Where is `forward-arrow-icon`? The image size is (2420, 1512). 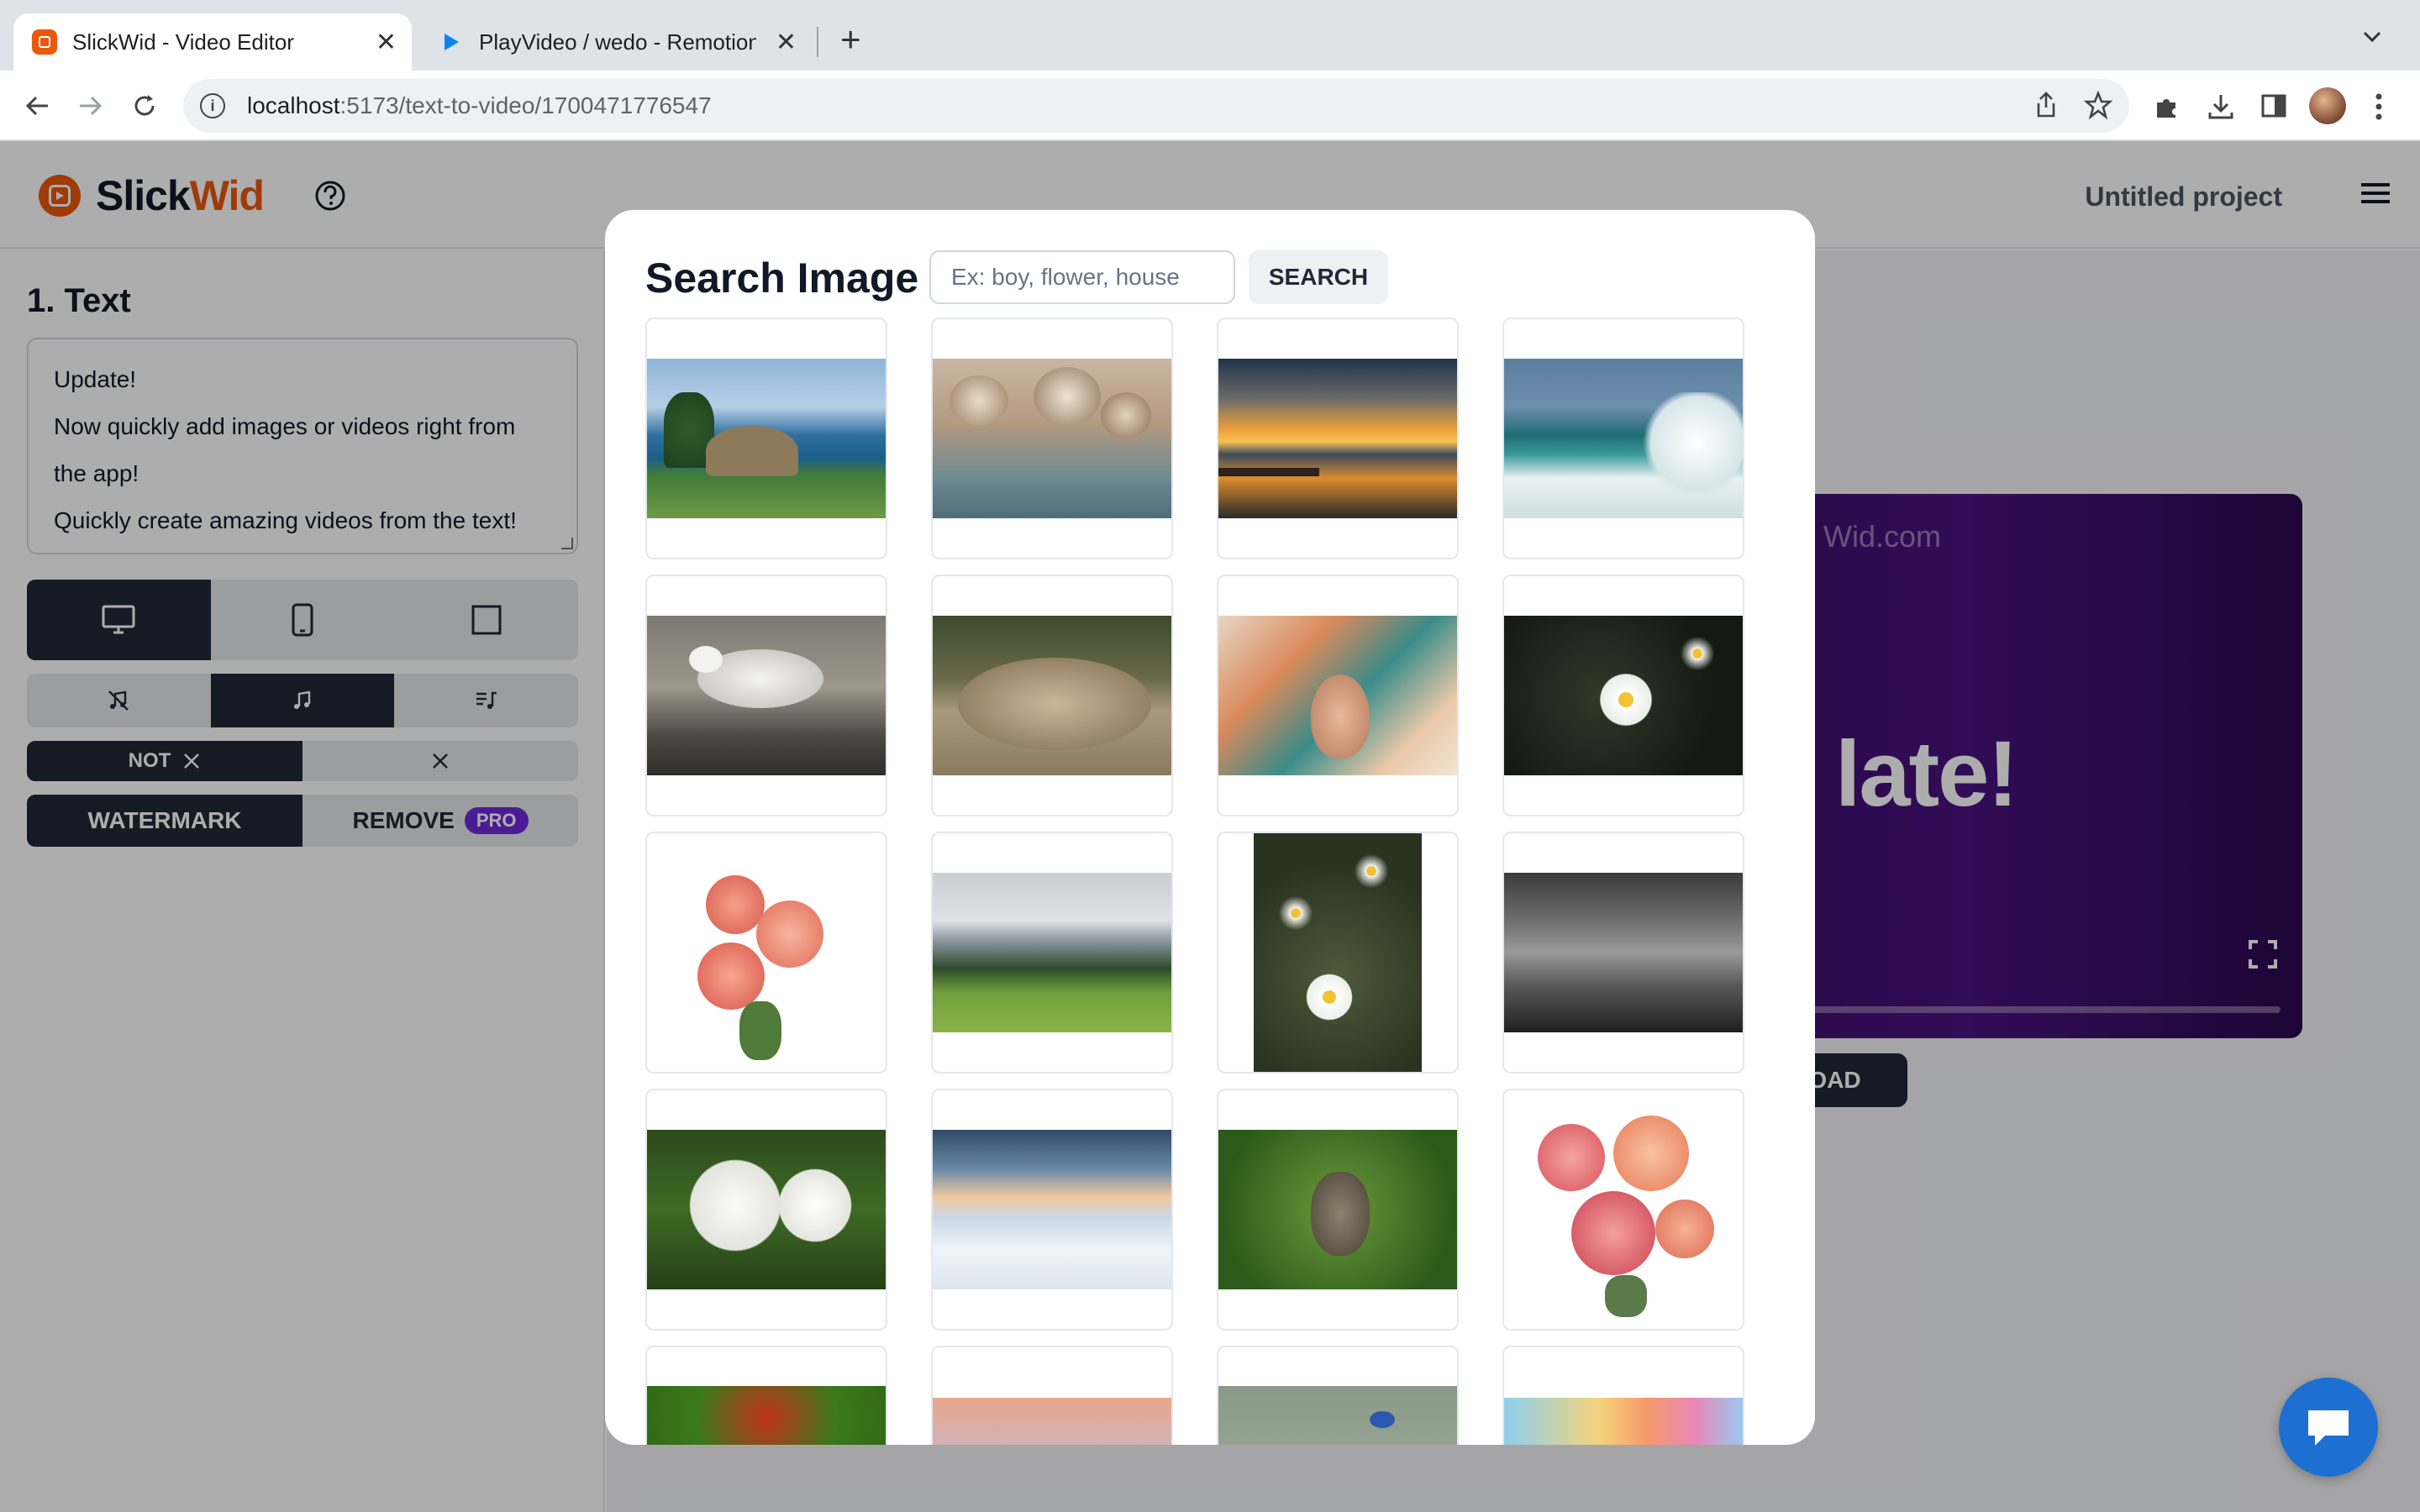
forward-arrow-icon is located at coordinates (90, 105).